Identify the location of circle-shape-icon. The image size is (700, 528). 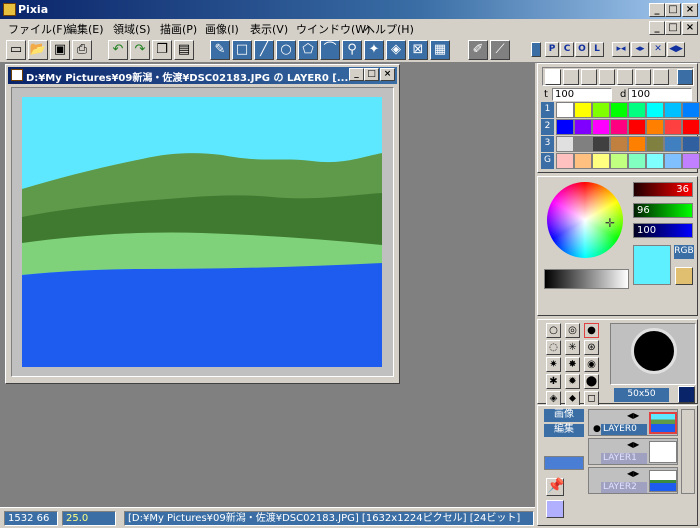
(625, 77).